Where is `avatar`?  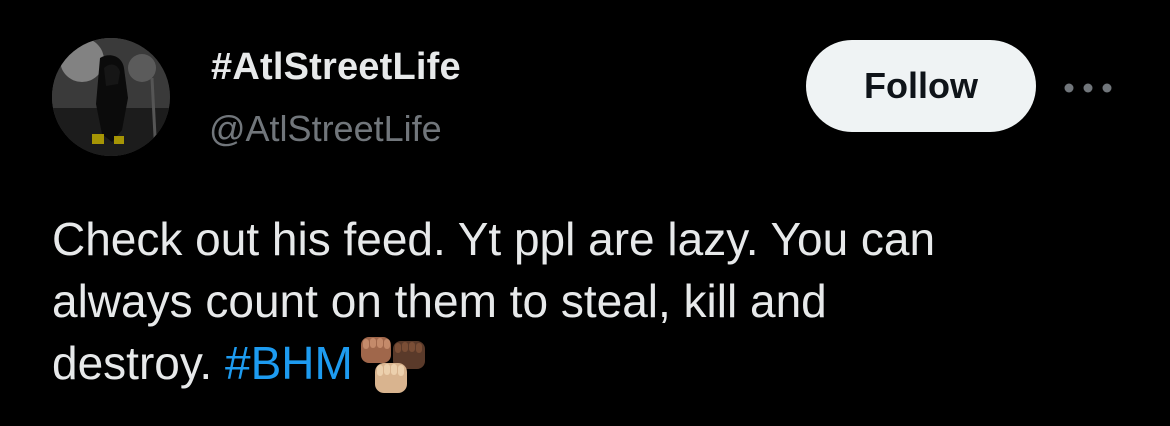
avatar is located at coordinates (111, 97).